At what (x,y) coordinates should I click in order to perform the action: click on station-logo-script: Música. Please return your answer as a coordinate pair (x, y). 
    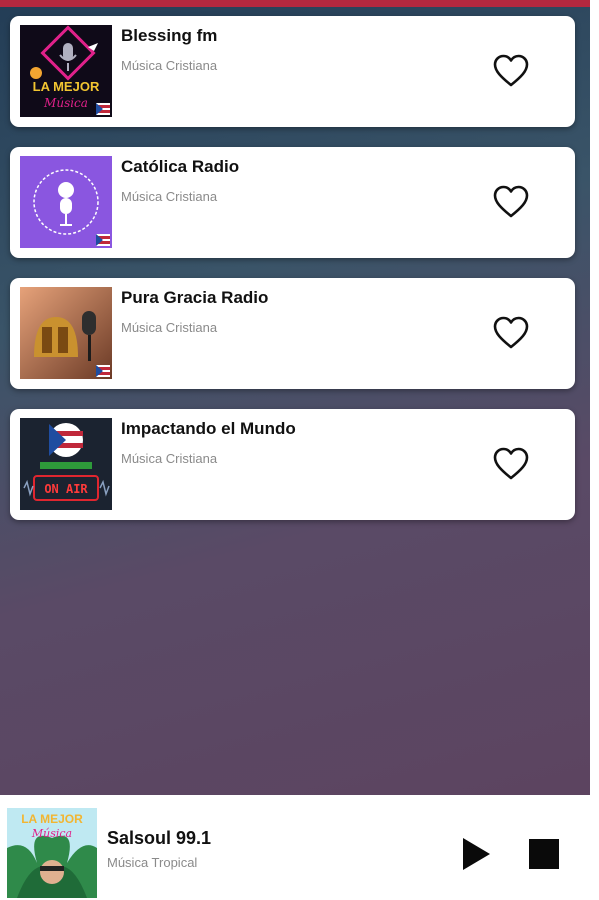
    Looking at the image, I should click on (65, 103).